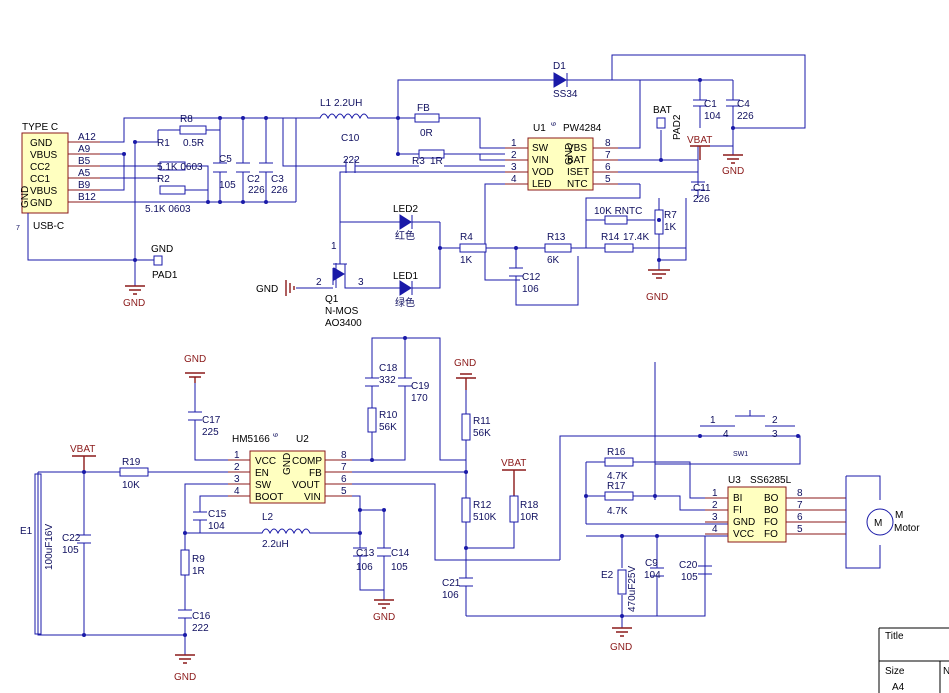  Describe the element at coordinates (131, 462) in the screenshot. I see `r19-ref: R19` at that location.